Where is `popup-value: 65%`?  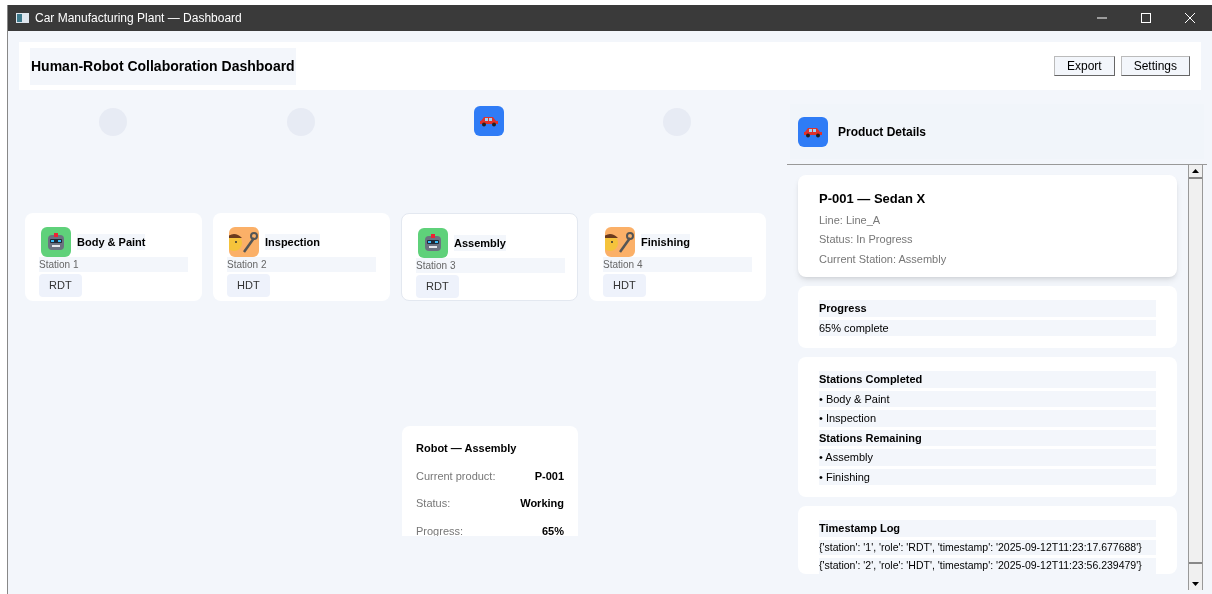 popup-value: 65% is located at coordinates (552, 529).